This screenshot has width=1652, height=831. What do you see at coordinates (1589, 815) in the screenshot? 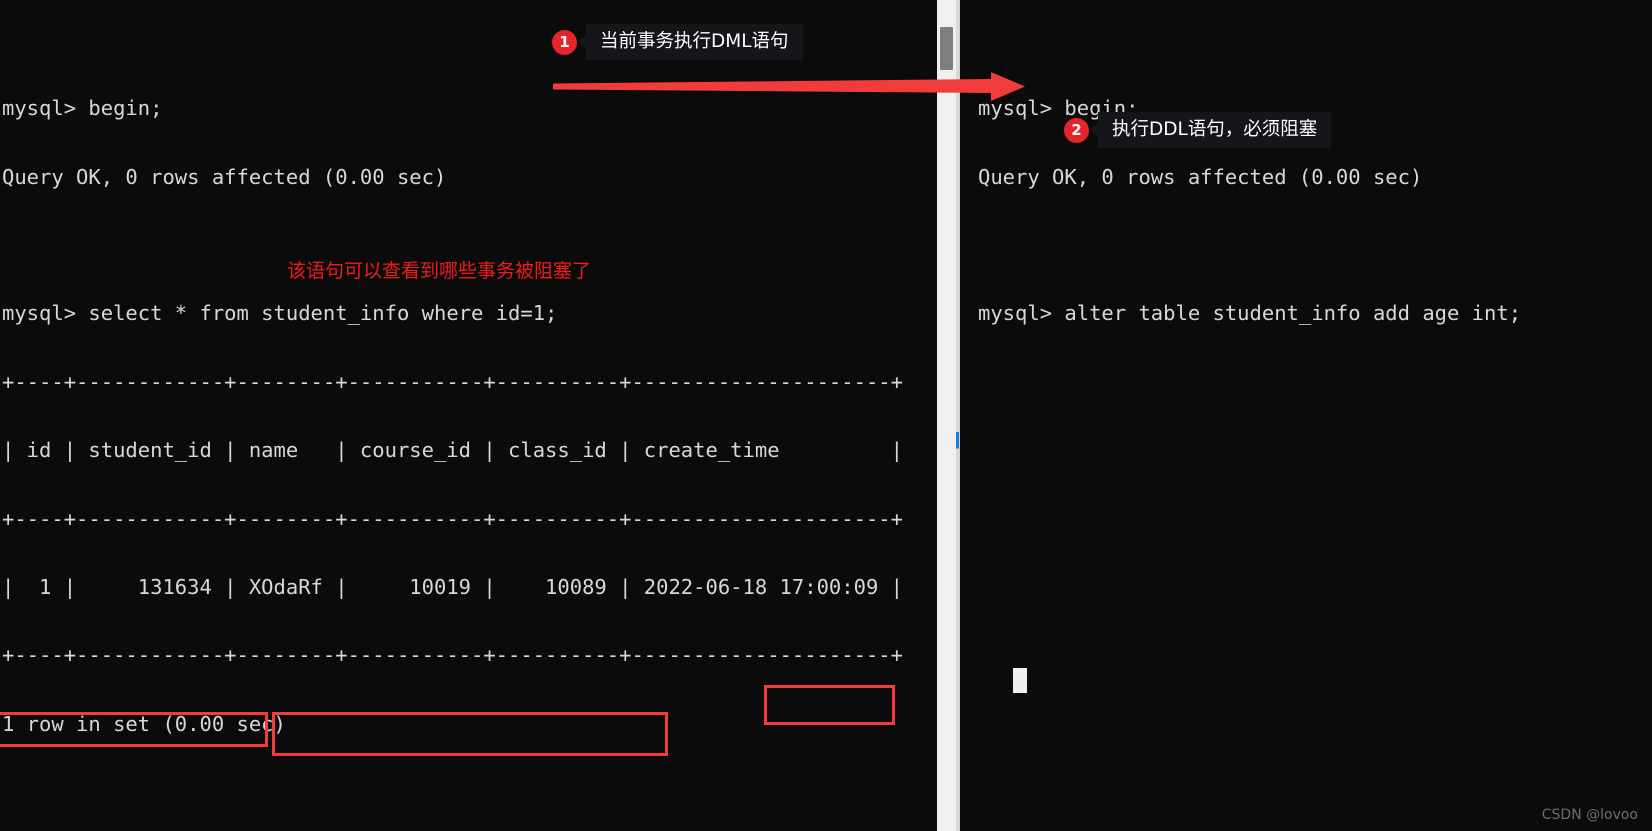
I see `watermark-label: CSDN @lovoo` at bounding box center [1589, 815].